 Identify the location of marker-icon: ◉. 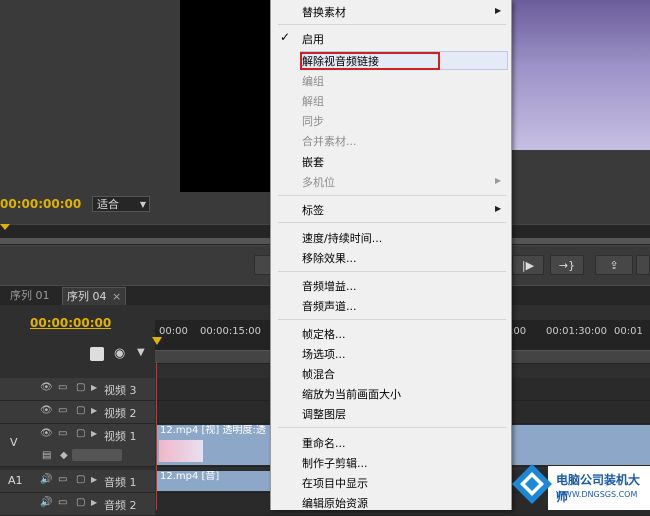
(119, 353).